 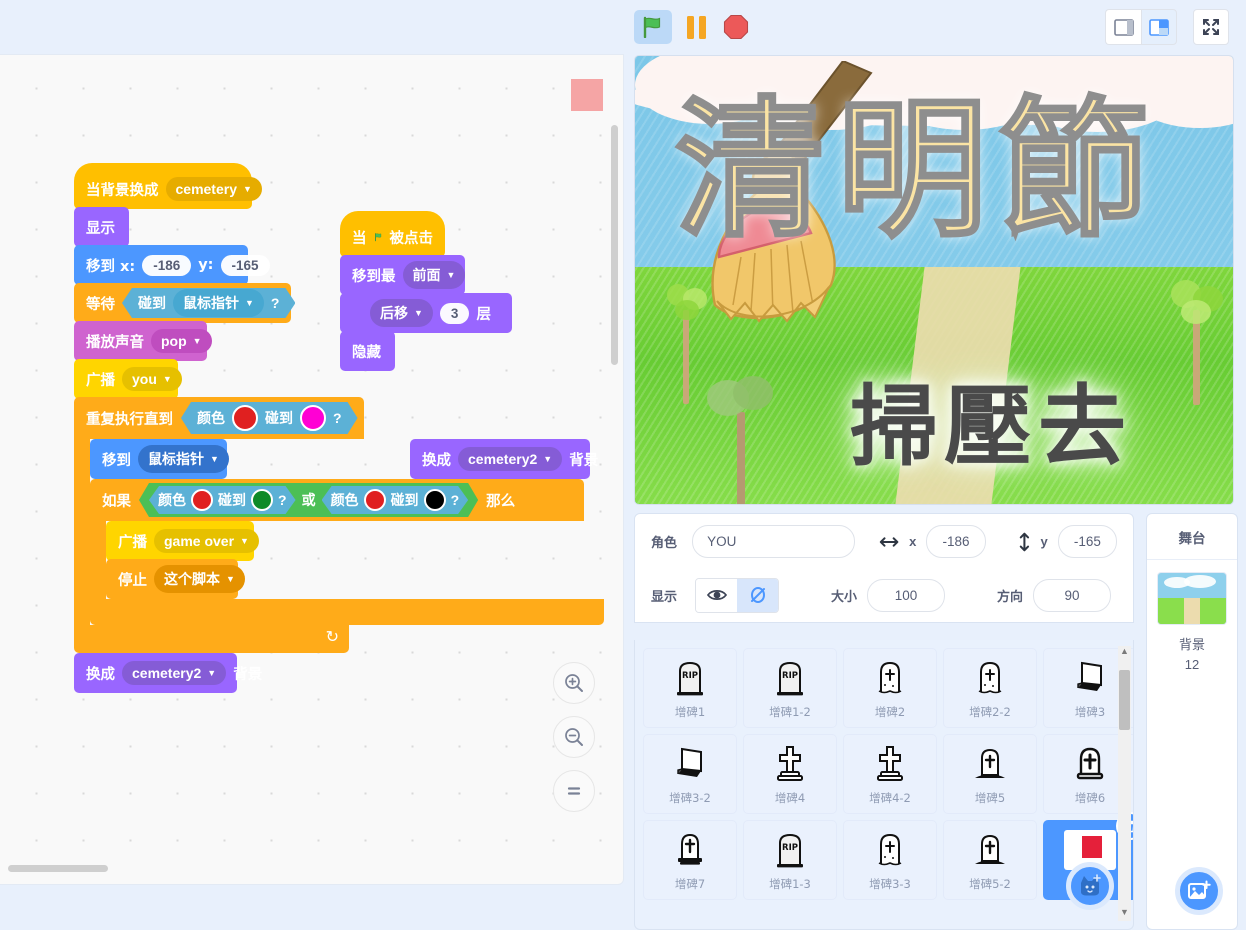 What do you see at coordinates (313, 418) in the screenshot?
I see `color-swatch-b` at bounding box center [313, 418].